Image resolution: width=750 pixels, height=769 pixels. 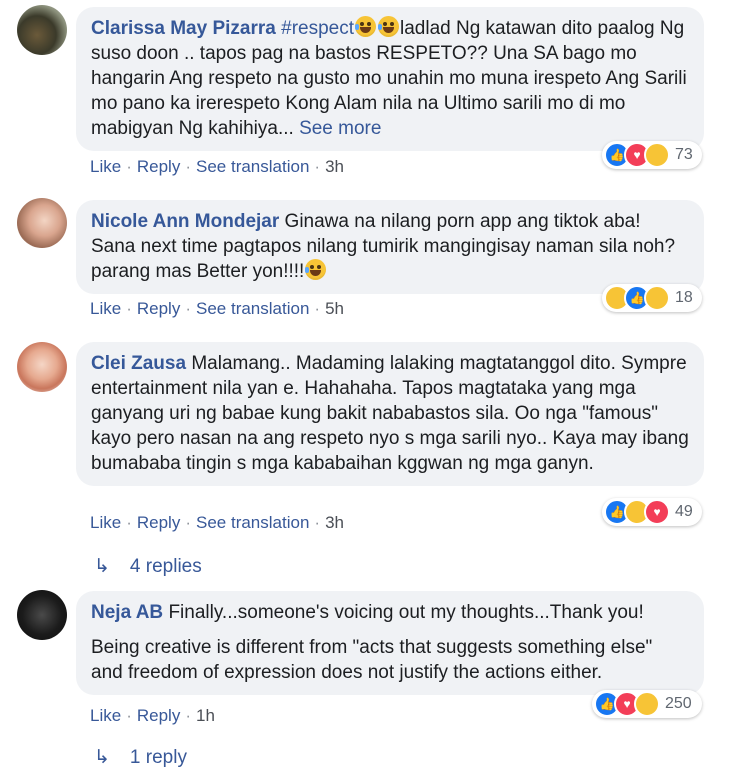 What do you see at coordinates (657, 298) in the screenshot?
I see `wow-icon` at bounding box center [657, 298].